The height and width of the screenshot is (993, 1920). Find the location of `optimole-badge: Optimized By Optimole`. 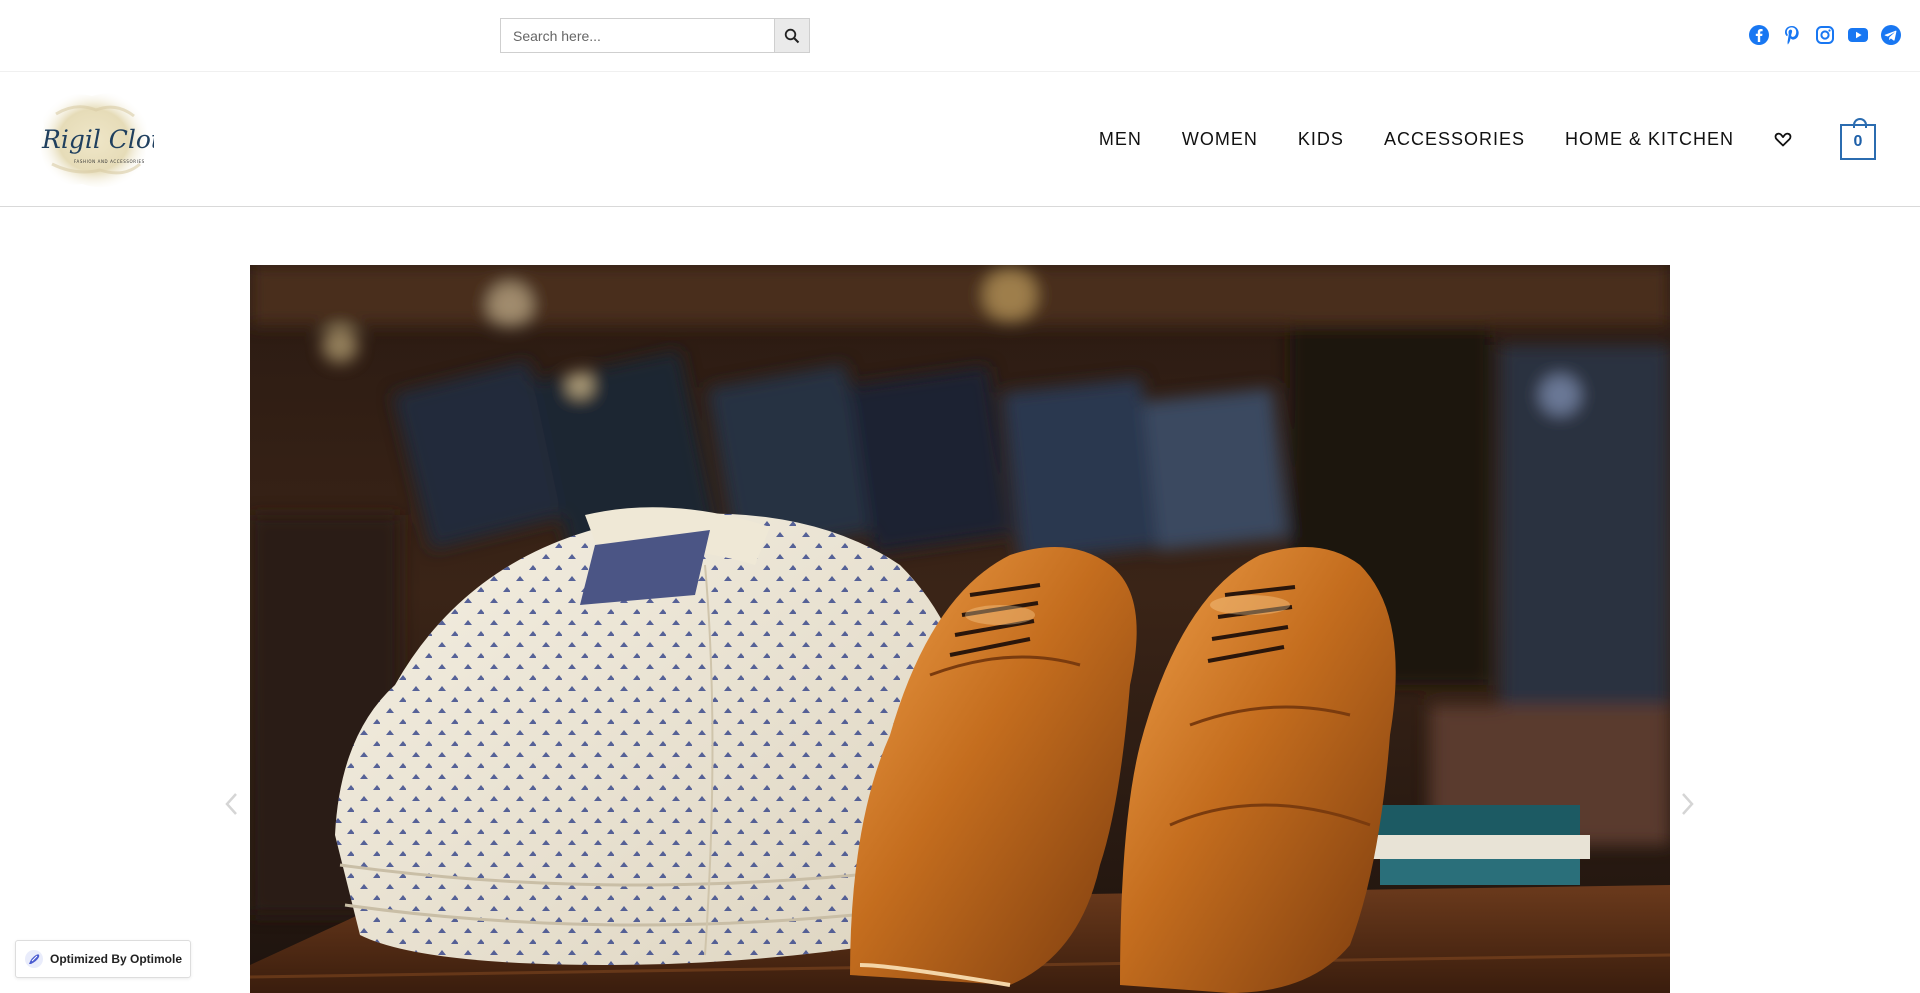

optimole-badge: Optimized By Optimole is located at coordinates (103, 959).